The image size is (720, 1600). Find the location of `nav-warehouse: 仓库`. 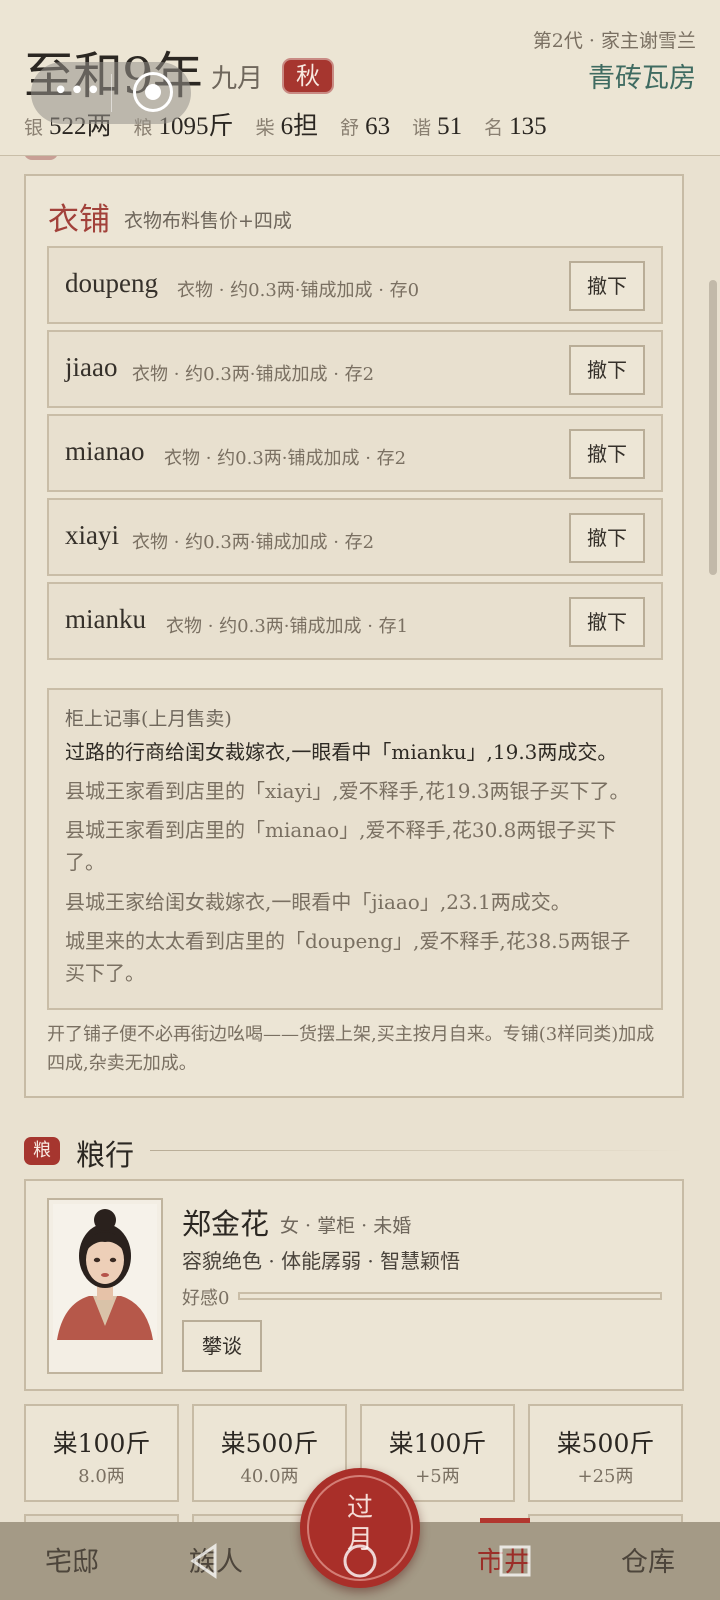

nav-warehouse: 仓库 is located at coordinates (648, 1559).